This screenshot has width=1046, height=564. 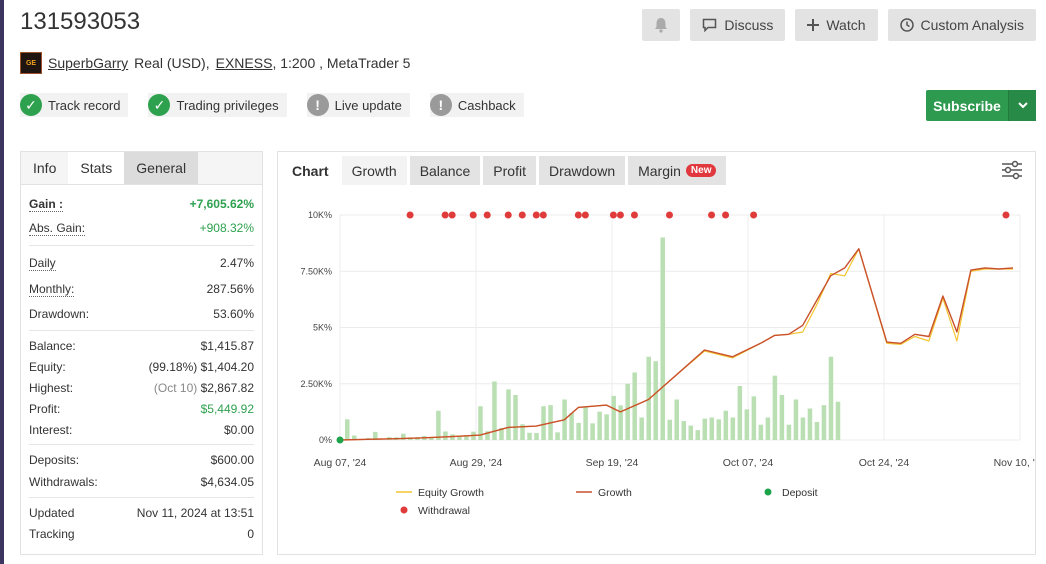 What do you see at coordinates (1022, 105) in the screenshot?
I see `subscribe-dropdown` at bounding box center [1022, 105].